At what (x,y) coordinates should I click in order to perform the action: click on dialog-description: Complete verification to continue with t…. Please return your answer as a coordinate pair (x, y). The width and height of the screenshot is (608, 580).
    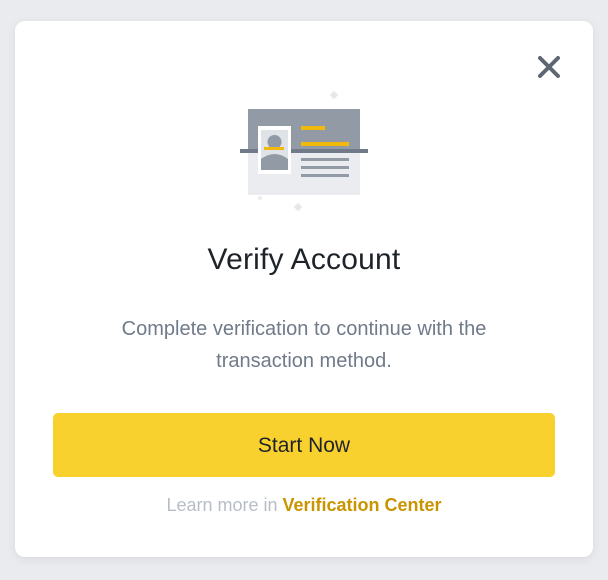
    Looking at the image, I should click on (304, 345).